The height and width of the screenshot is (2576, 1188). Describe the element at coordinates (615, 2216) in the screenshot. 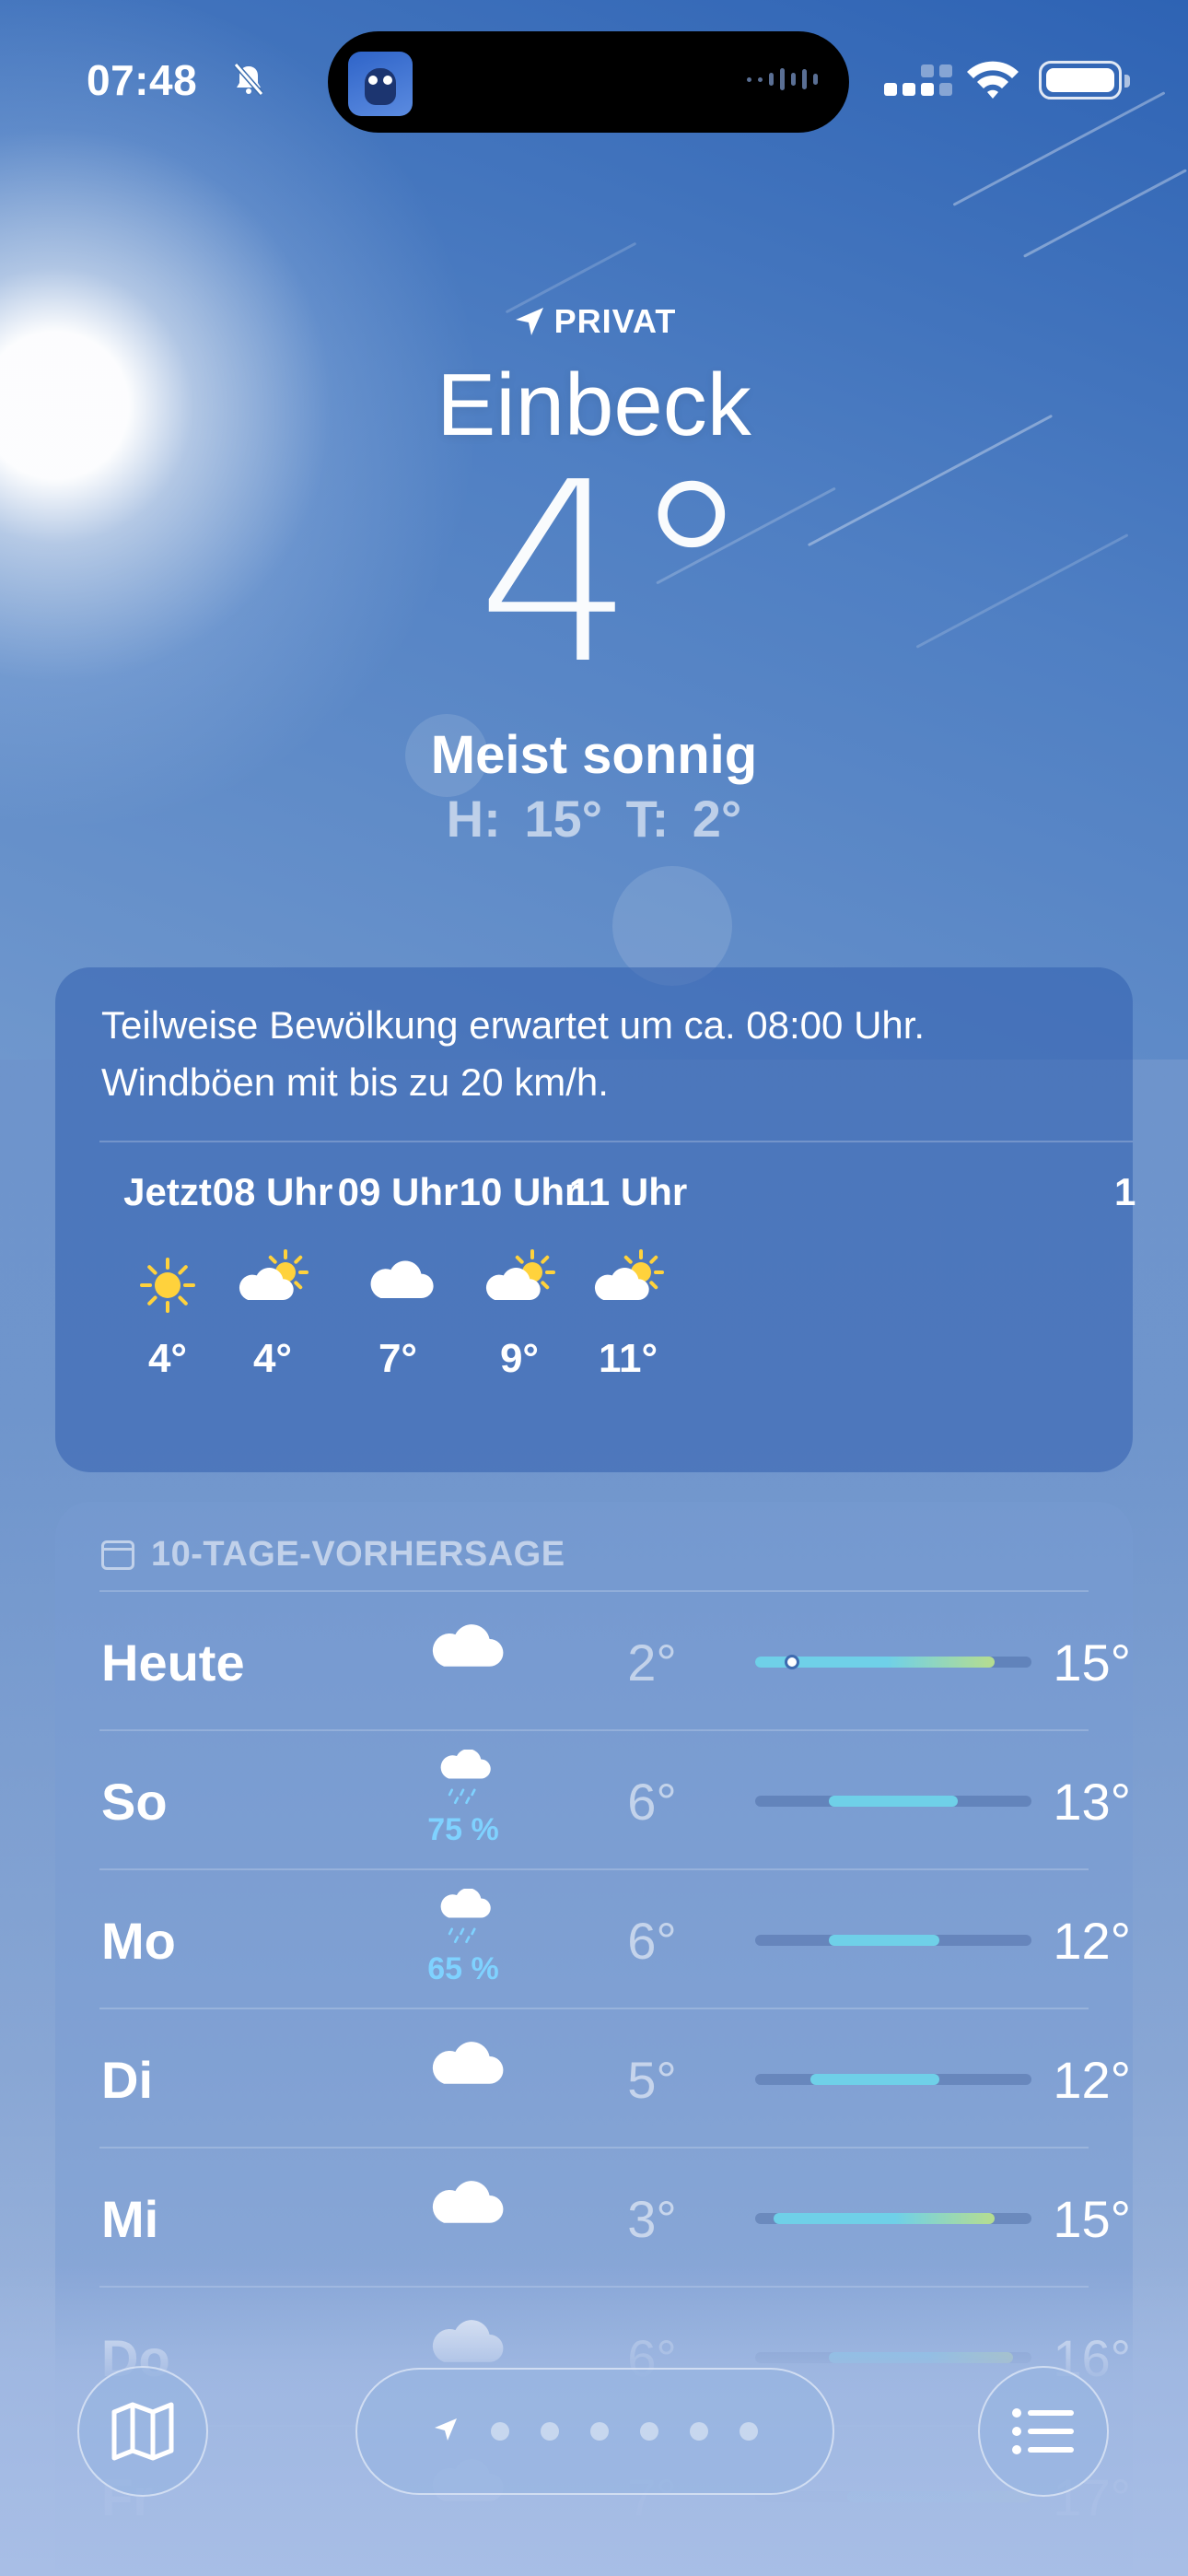

I see `daily-row: Mi 3° 15°` at that location.